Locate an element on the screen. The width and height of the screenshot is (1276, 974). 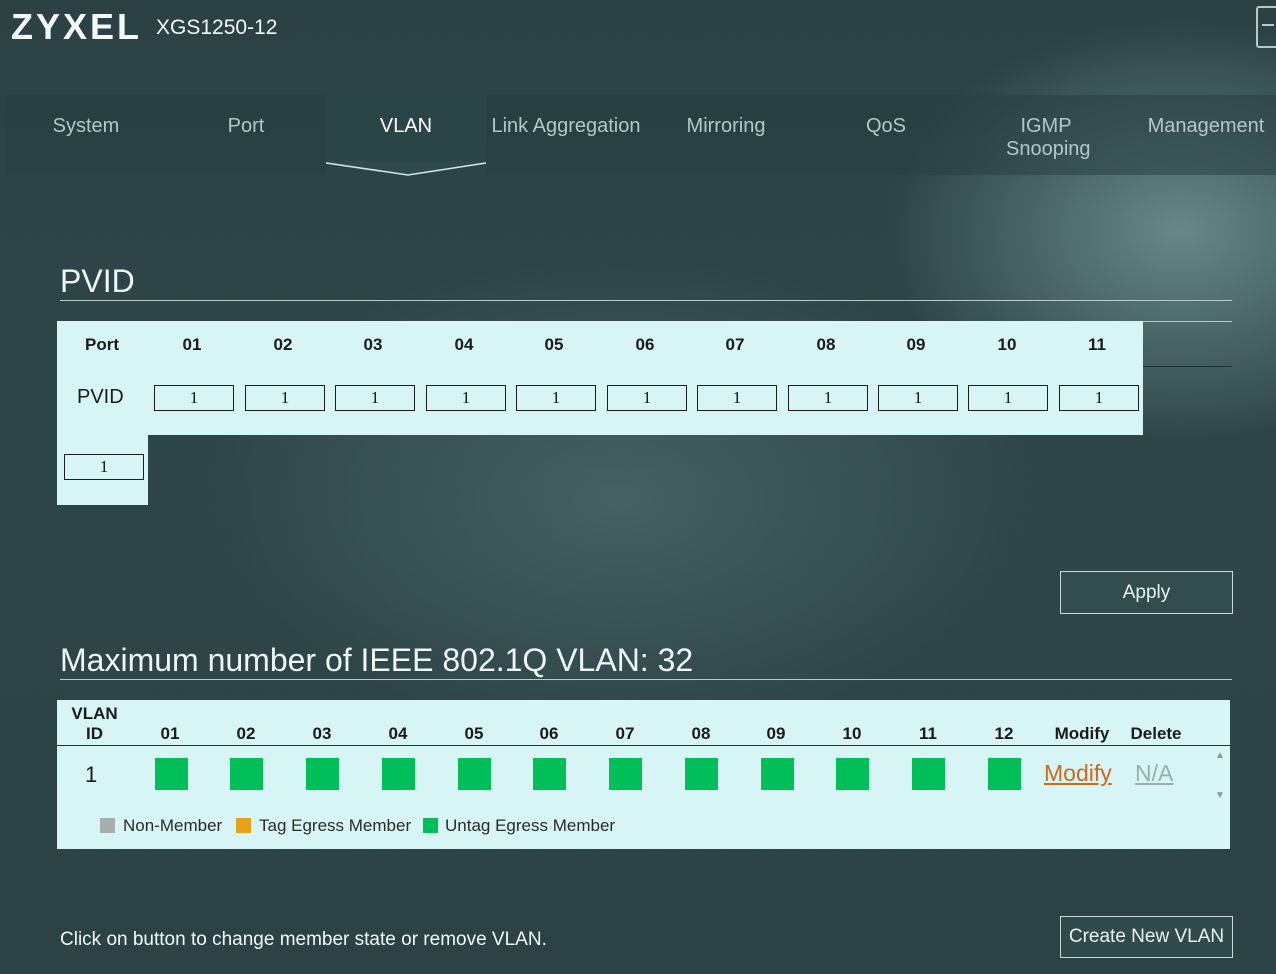
port-header-04: 04 is located at coordinates (464, 344).